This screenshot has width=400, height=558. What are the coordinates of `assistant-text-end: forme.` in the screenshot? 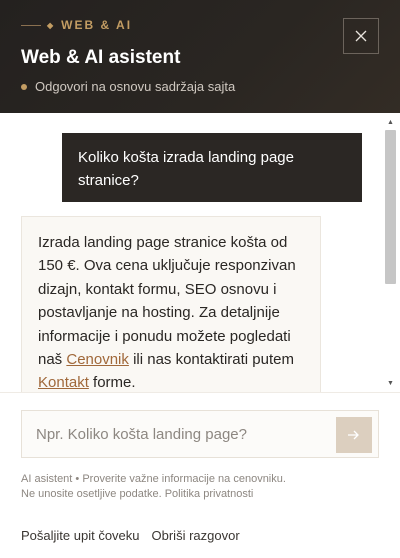 It's located at (112, 383).